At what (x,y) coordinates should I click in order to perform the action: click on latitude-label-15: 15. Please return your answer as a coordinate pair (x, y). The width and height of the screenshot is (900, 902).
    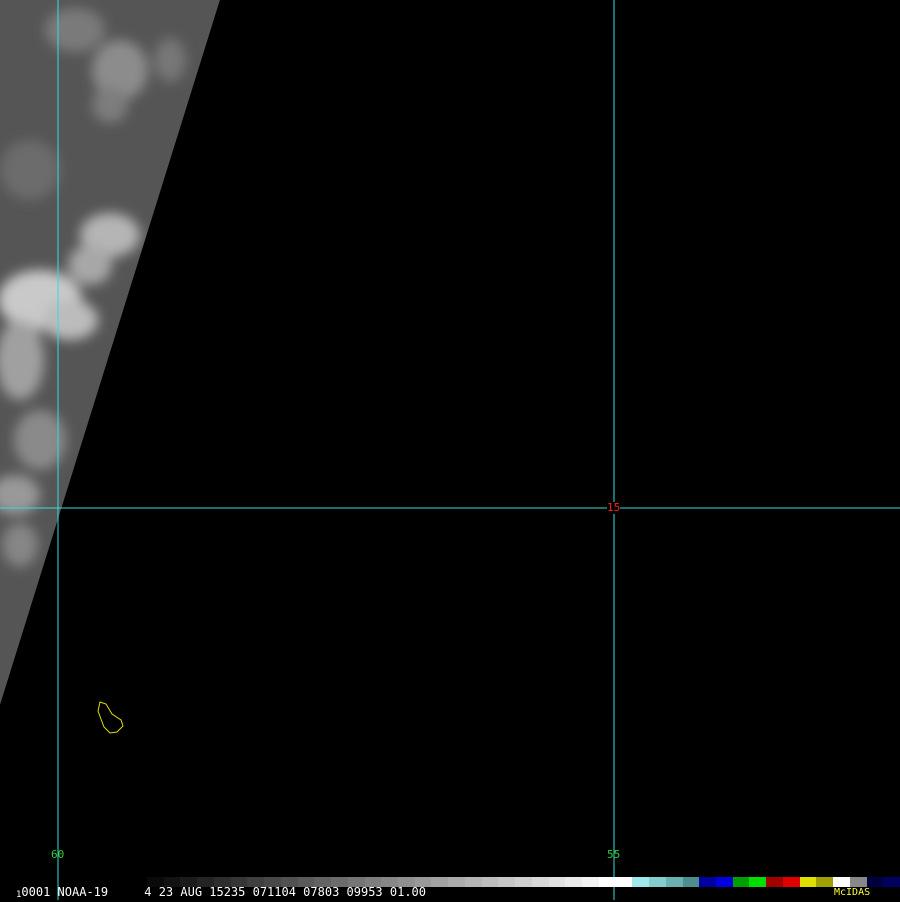
    Looking at the image, I should click on (614, 507).